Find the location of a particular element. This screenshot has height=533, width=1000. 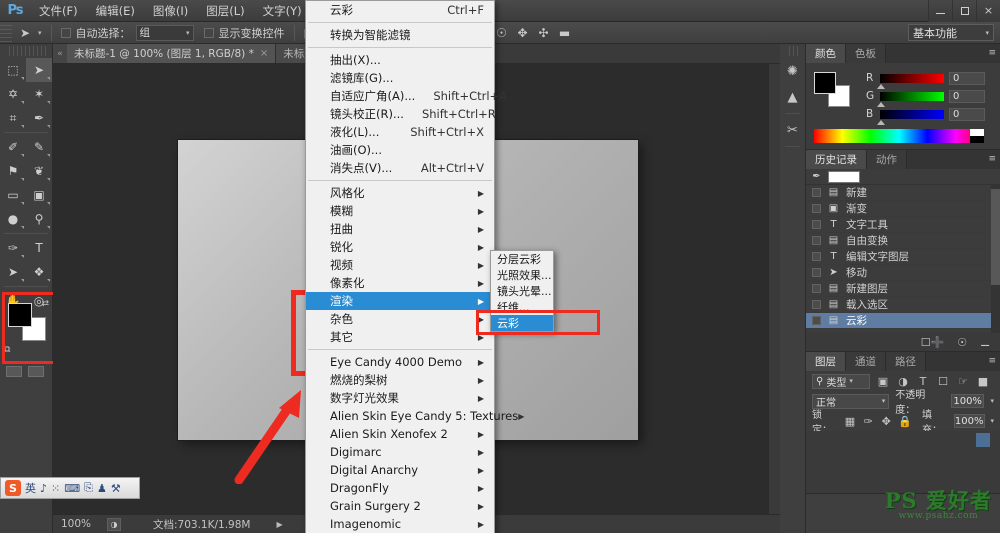

tab-channels: 通道 is located at coordinates (866, 361).